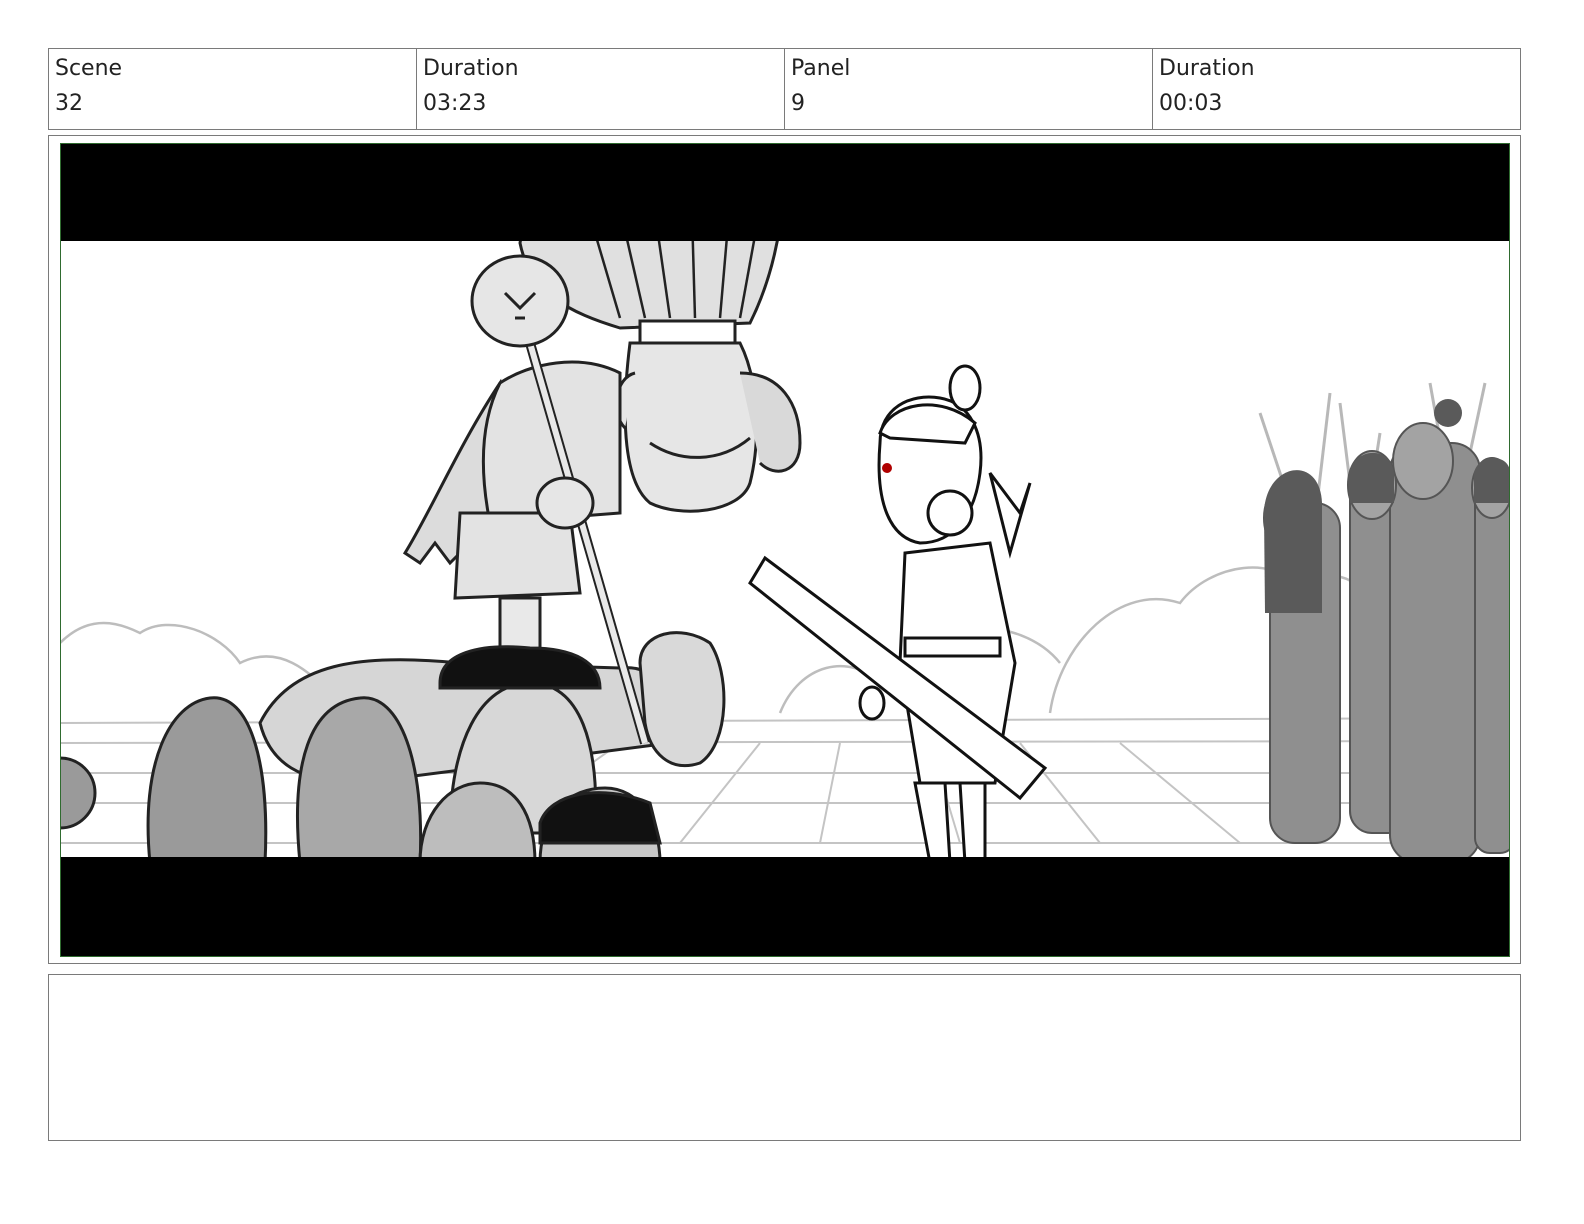 This screenshot has height=1224, width=1584. Describe the element at coordinates (798, 103) in the screenshot. I see `panel-value: 9` at that location.